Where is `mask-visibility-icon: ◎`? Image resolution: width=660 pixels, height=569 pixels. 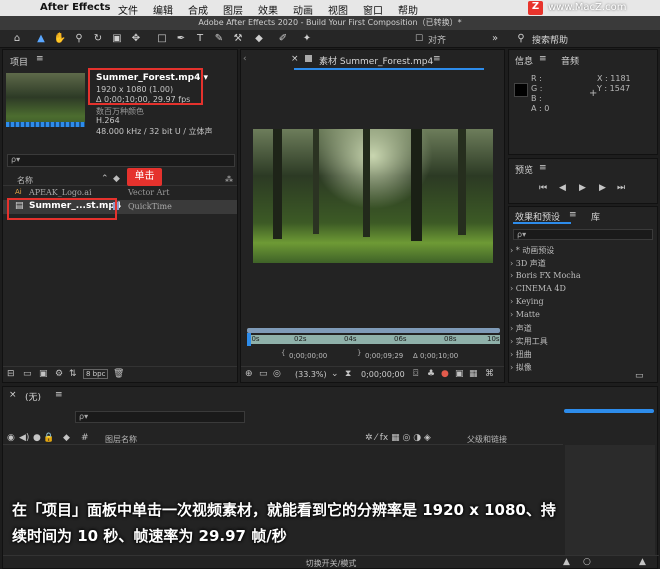 mask-visibility-icon: ◎ is located at coordinates (277, 374).